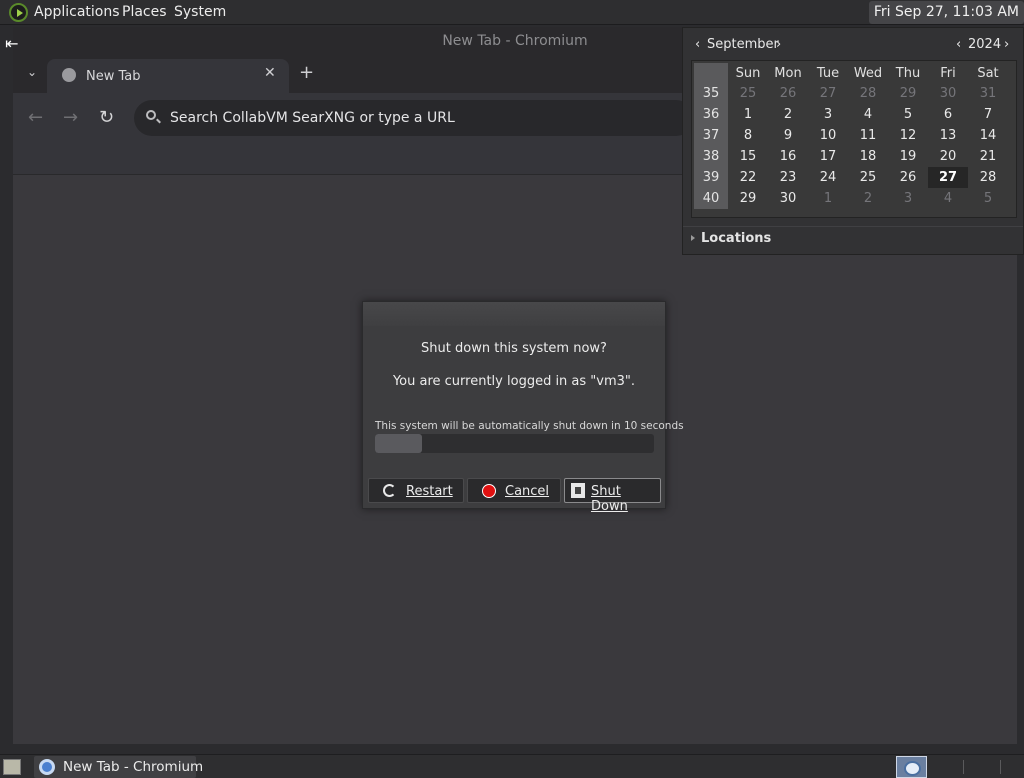 This screenshot has width=1024, height=778. I want to click on restart-icon, so click(389, 490).